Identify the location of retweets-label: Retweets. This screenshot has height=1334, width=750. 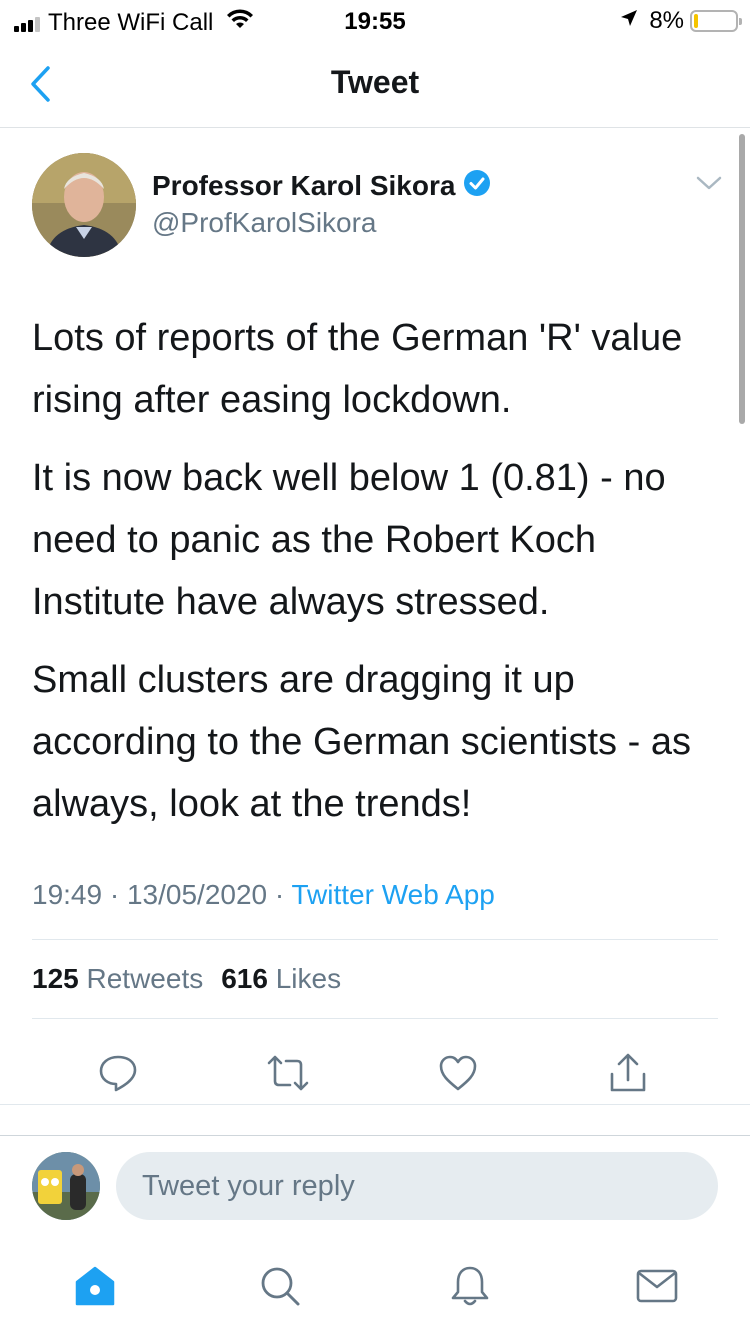
(145, 978).